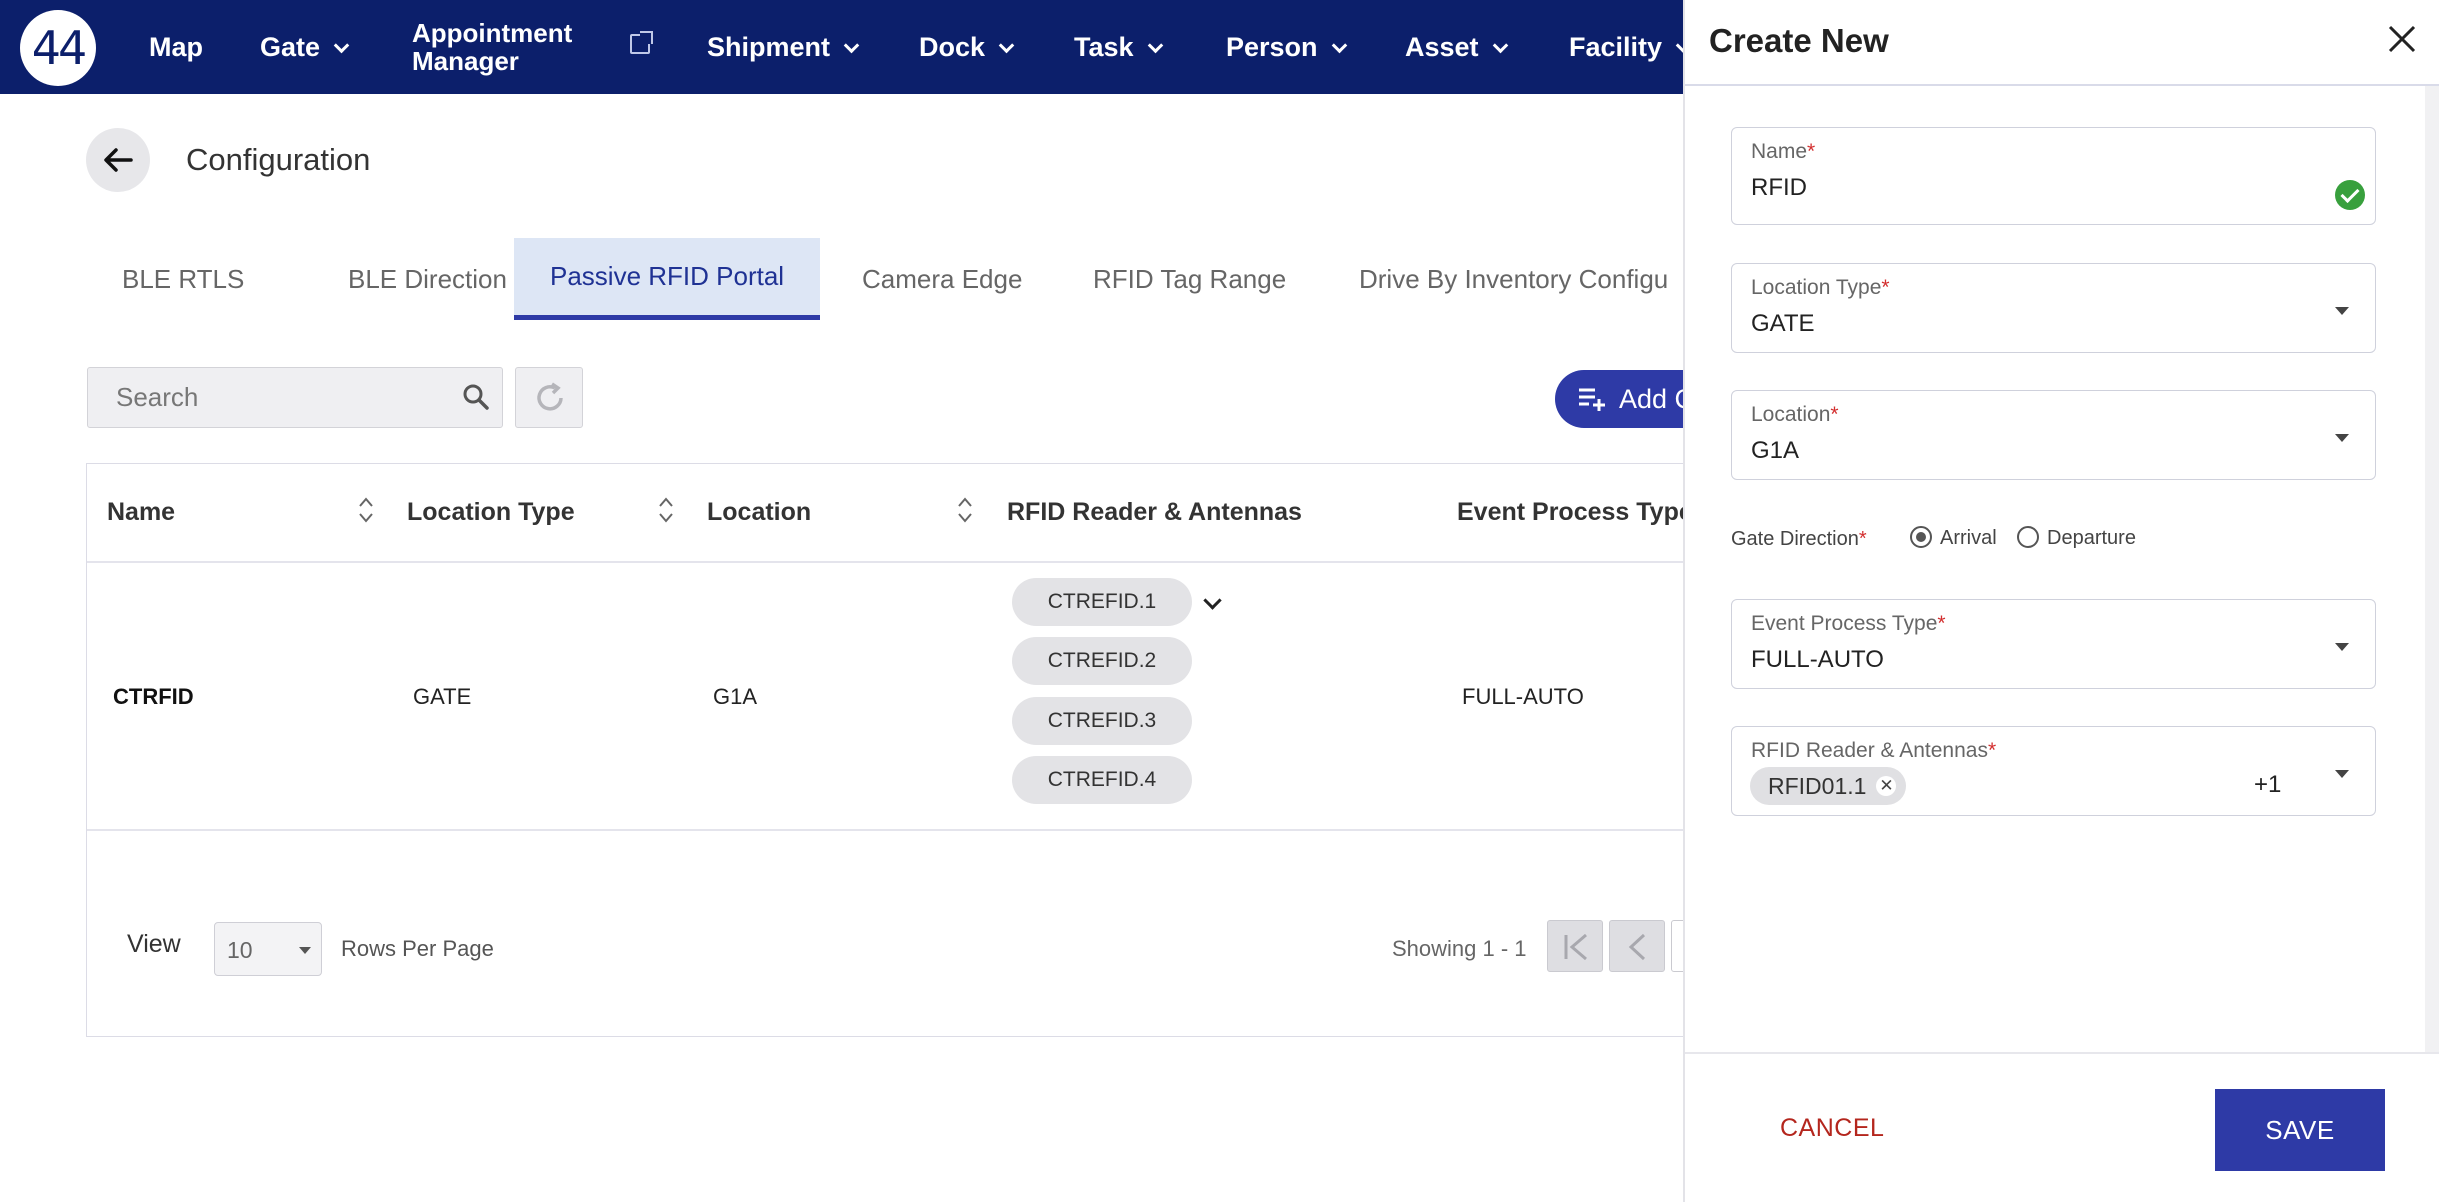 The height and width of the screenshot is (1202, 2439). Describe the element at coordinates (153, 696) in the screenshot. I see `cell-name: CTRFID` at that location.